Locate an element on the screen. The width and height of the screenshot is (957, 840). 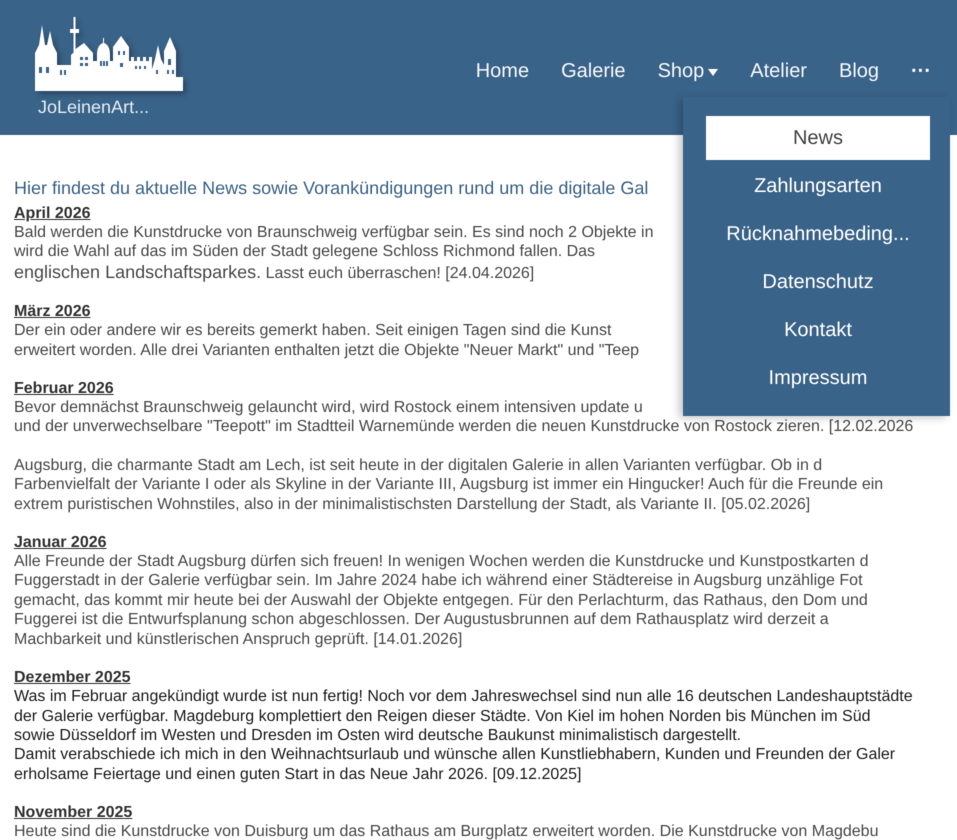
news-paragraph: Der ein oder andere wir es bereits gemerkt haben. Seit einigen Tagen sind die Kunst erweitert worden. Alle drei Varianten enthalten jetzt die Objekte "Neuer Markt" und "Teep is located at coordinates (327, 340).